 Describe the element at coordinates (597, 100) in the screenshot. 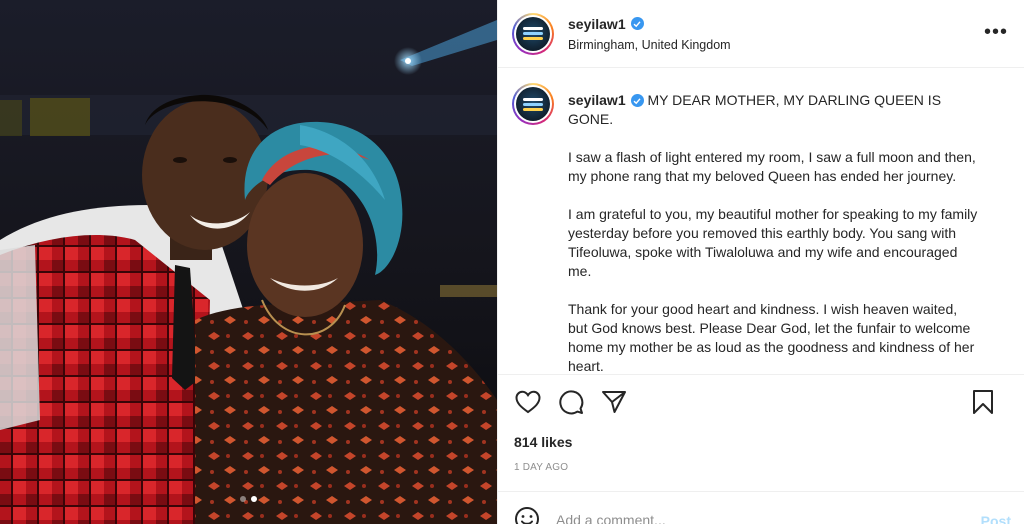

I see `caption-username-text: seyilaw1` at that location.